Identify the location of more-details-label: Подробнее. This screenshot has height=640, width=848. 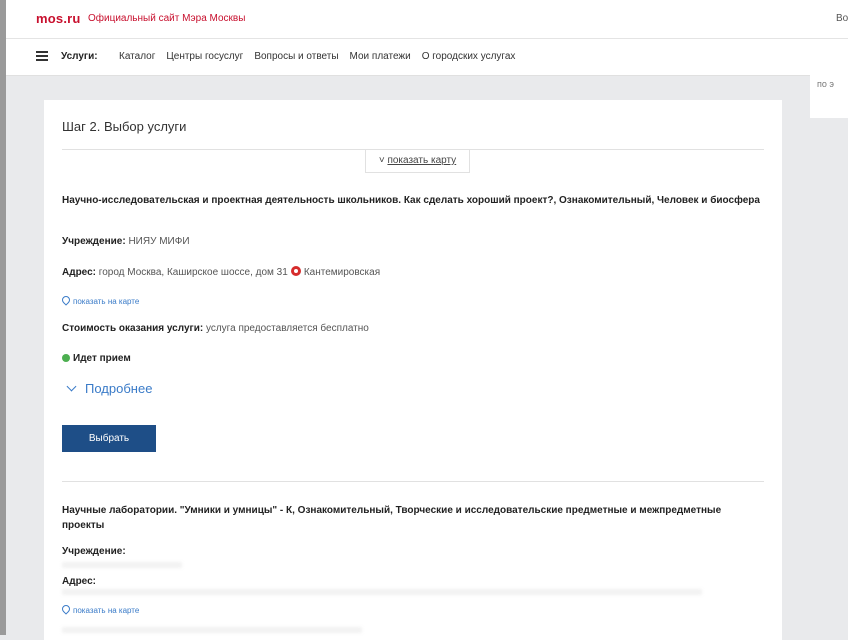
(119, 388).